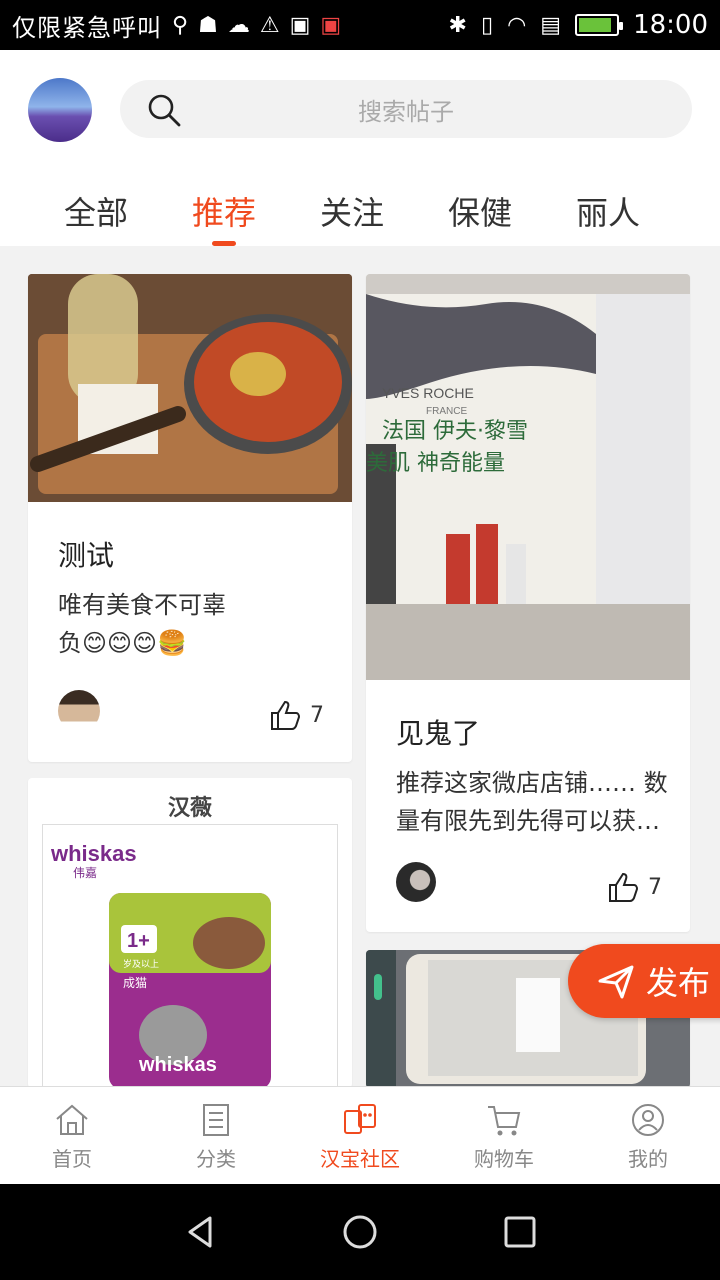  I want to click on sim-icon: ▤, so click(551, 25).